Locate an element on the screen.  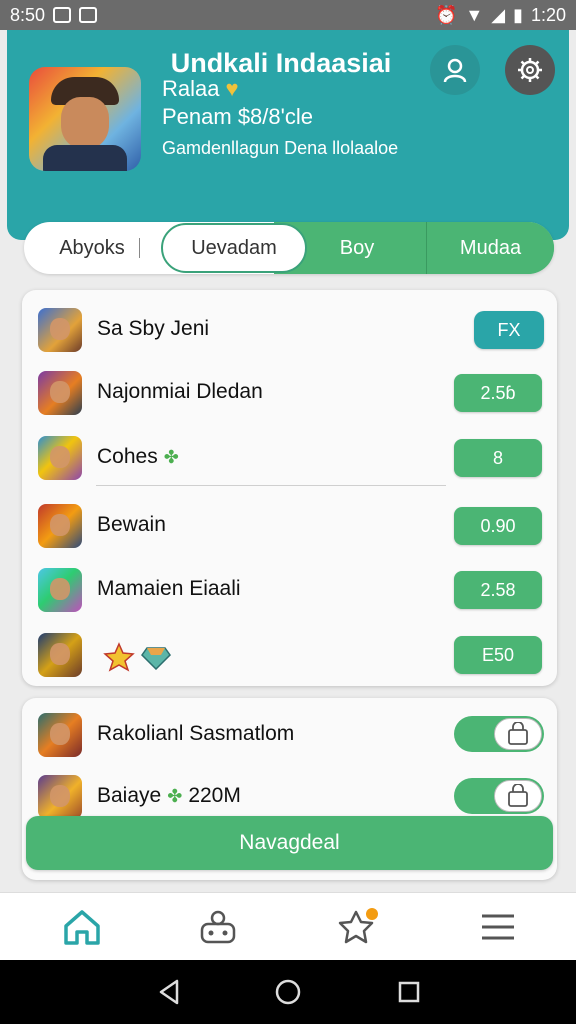
gem-icon is located at coordinates (156, 658).